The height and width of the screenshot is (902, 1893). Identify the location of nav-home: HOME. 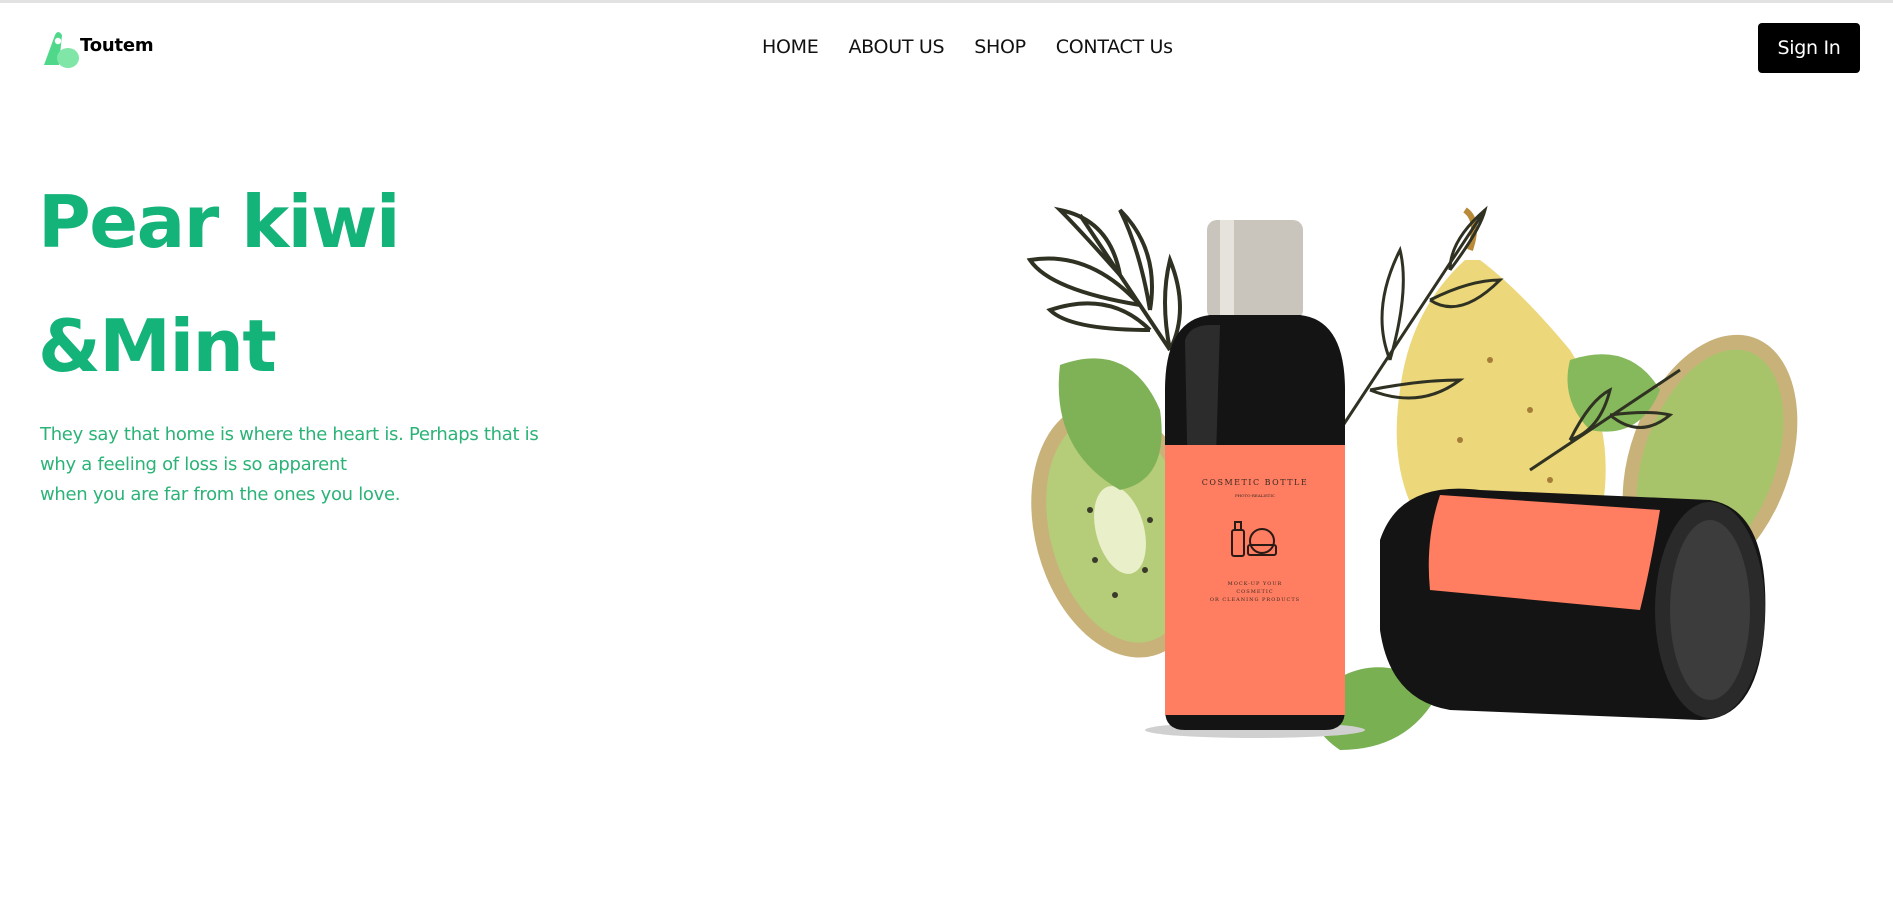
(790, 47).